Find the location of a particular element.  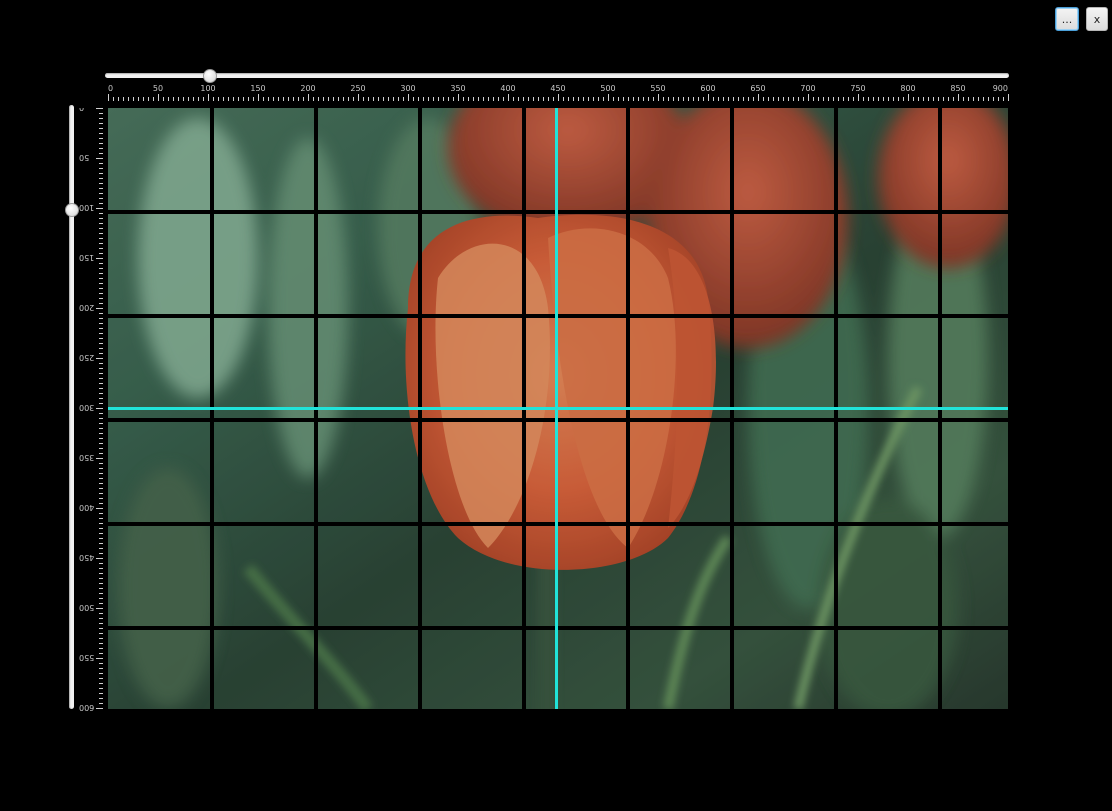

top-ruler-label: 600 is located at coordinates (707, 88).